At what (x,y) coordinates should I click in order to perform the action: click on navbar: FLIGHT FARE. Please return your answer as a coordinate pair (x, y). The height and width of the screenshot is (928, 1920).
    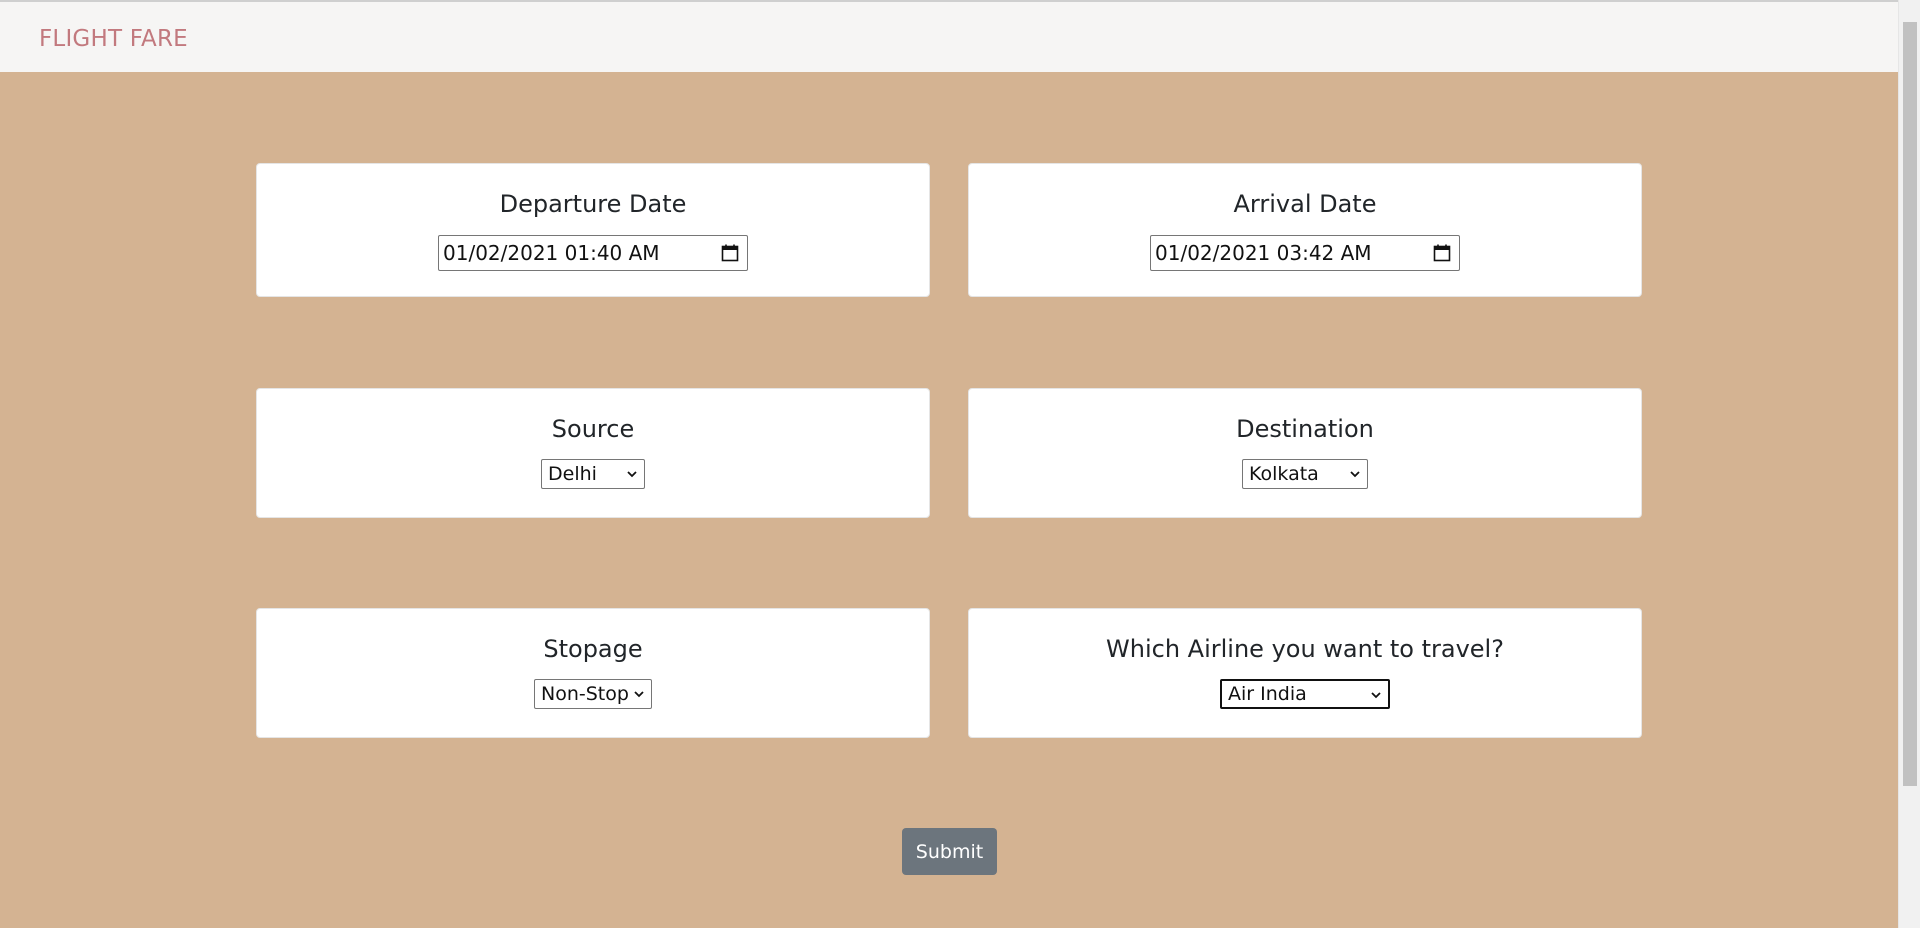
    Looking at the image, I should click on (949, 36).